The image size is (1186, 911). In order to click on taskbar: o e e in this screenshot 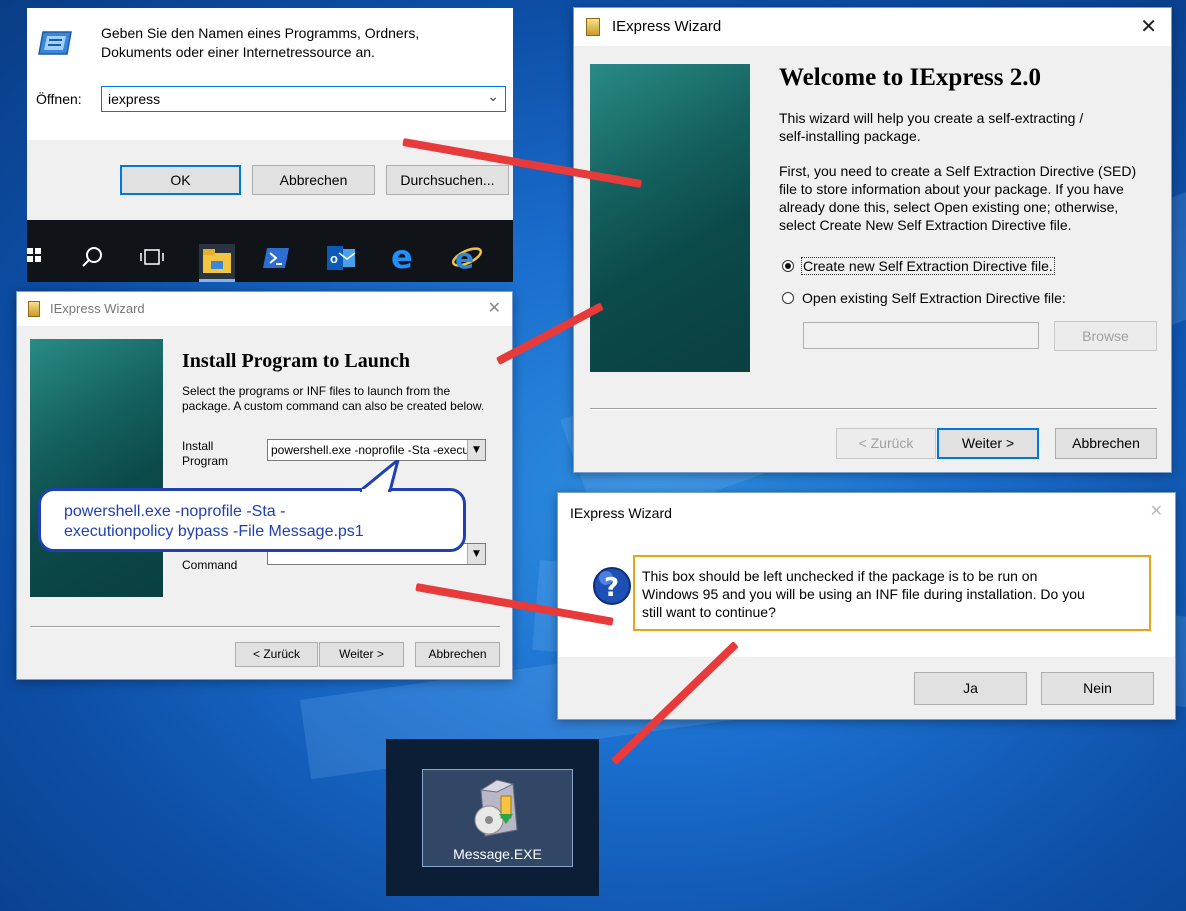, I will do `click(270, 251)`.